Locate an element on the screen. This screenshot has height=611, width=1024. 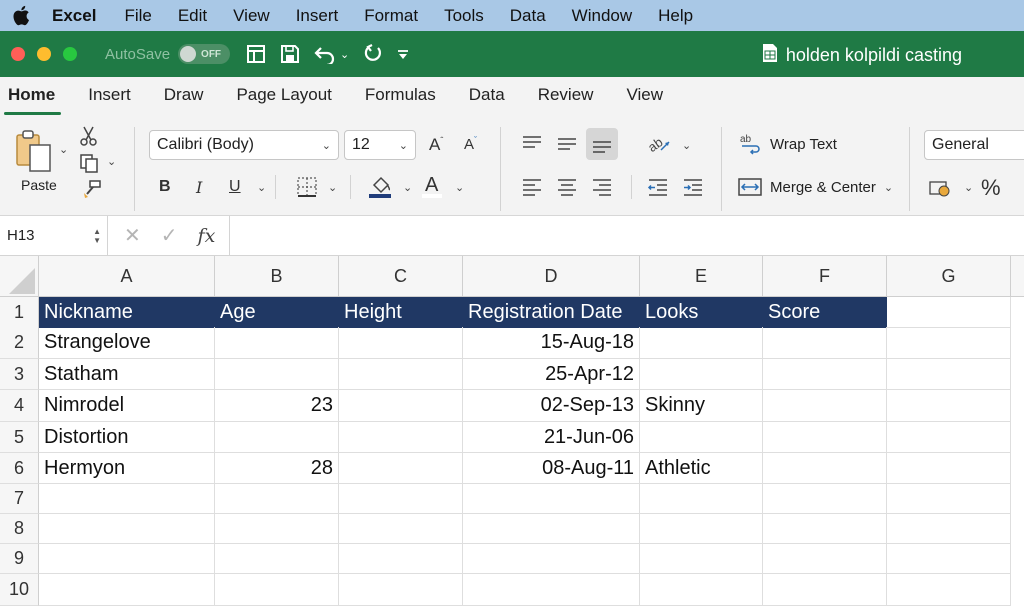
number-format-select: General is located at coordinates (974, 145).